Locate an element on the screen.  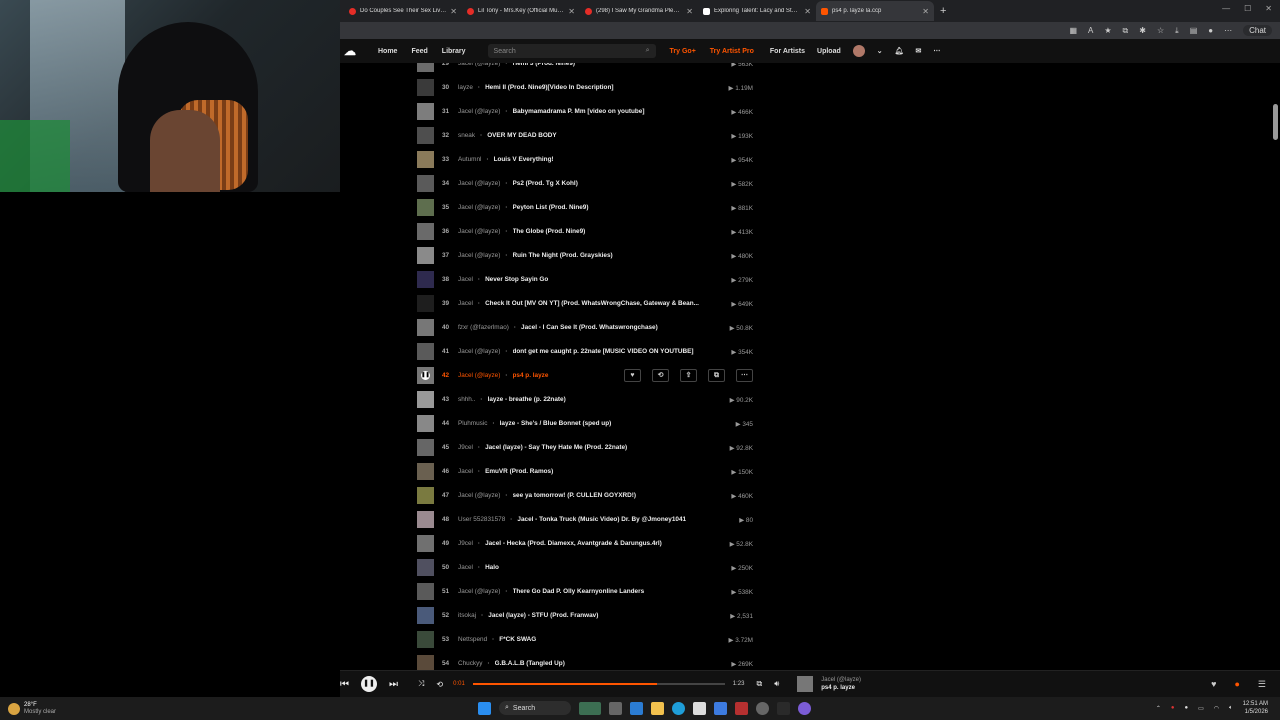
share-icon: ⇪ is located at coordinates (688, 375).